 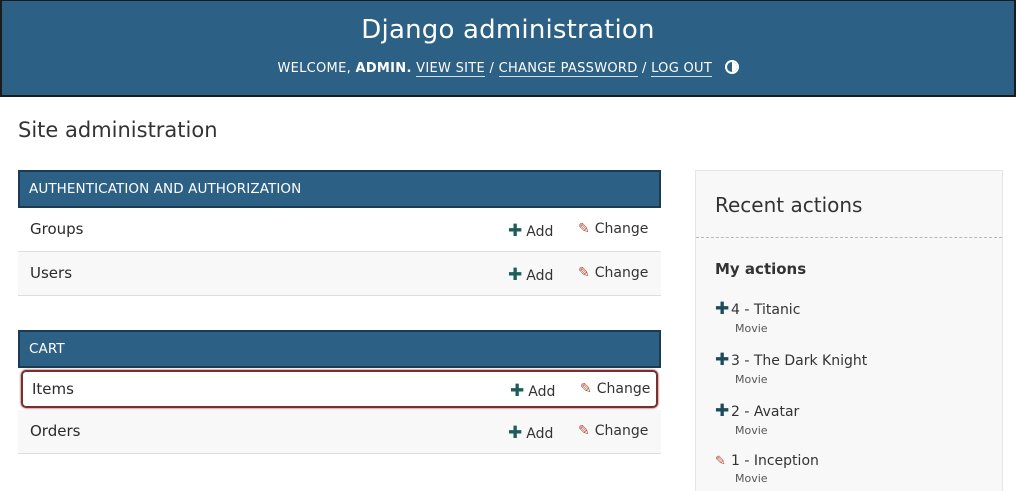 What do you see at coordinates (383, 68) in the screenshot?
I see `username: ADMIN.` at bounding box center [383, 68].